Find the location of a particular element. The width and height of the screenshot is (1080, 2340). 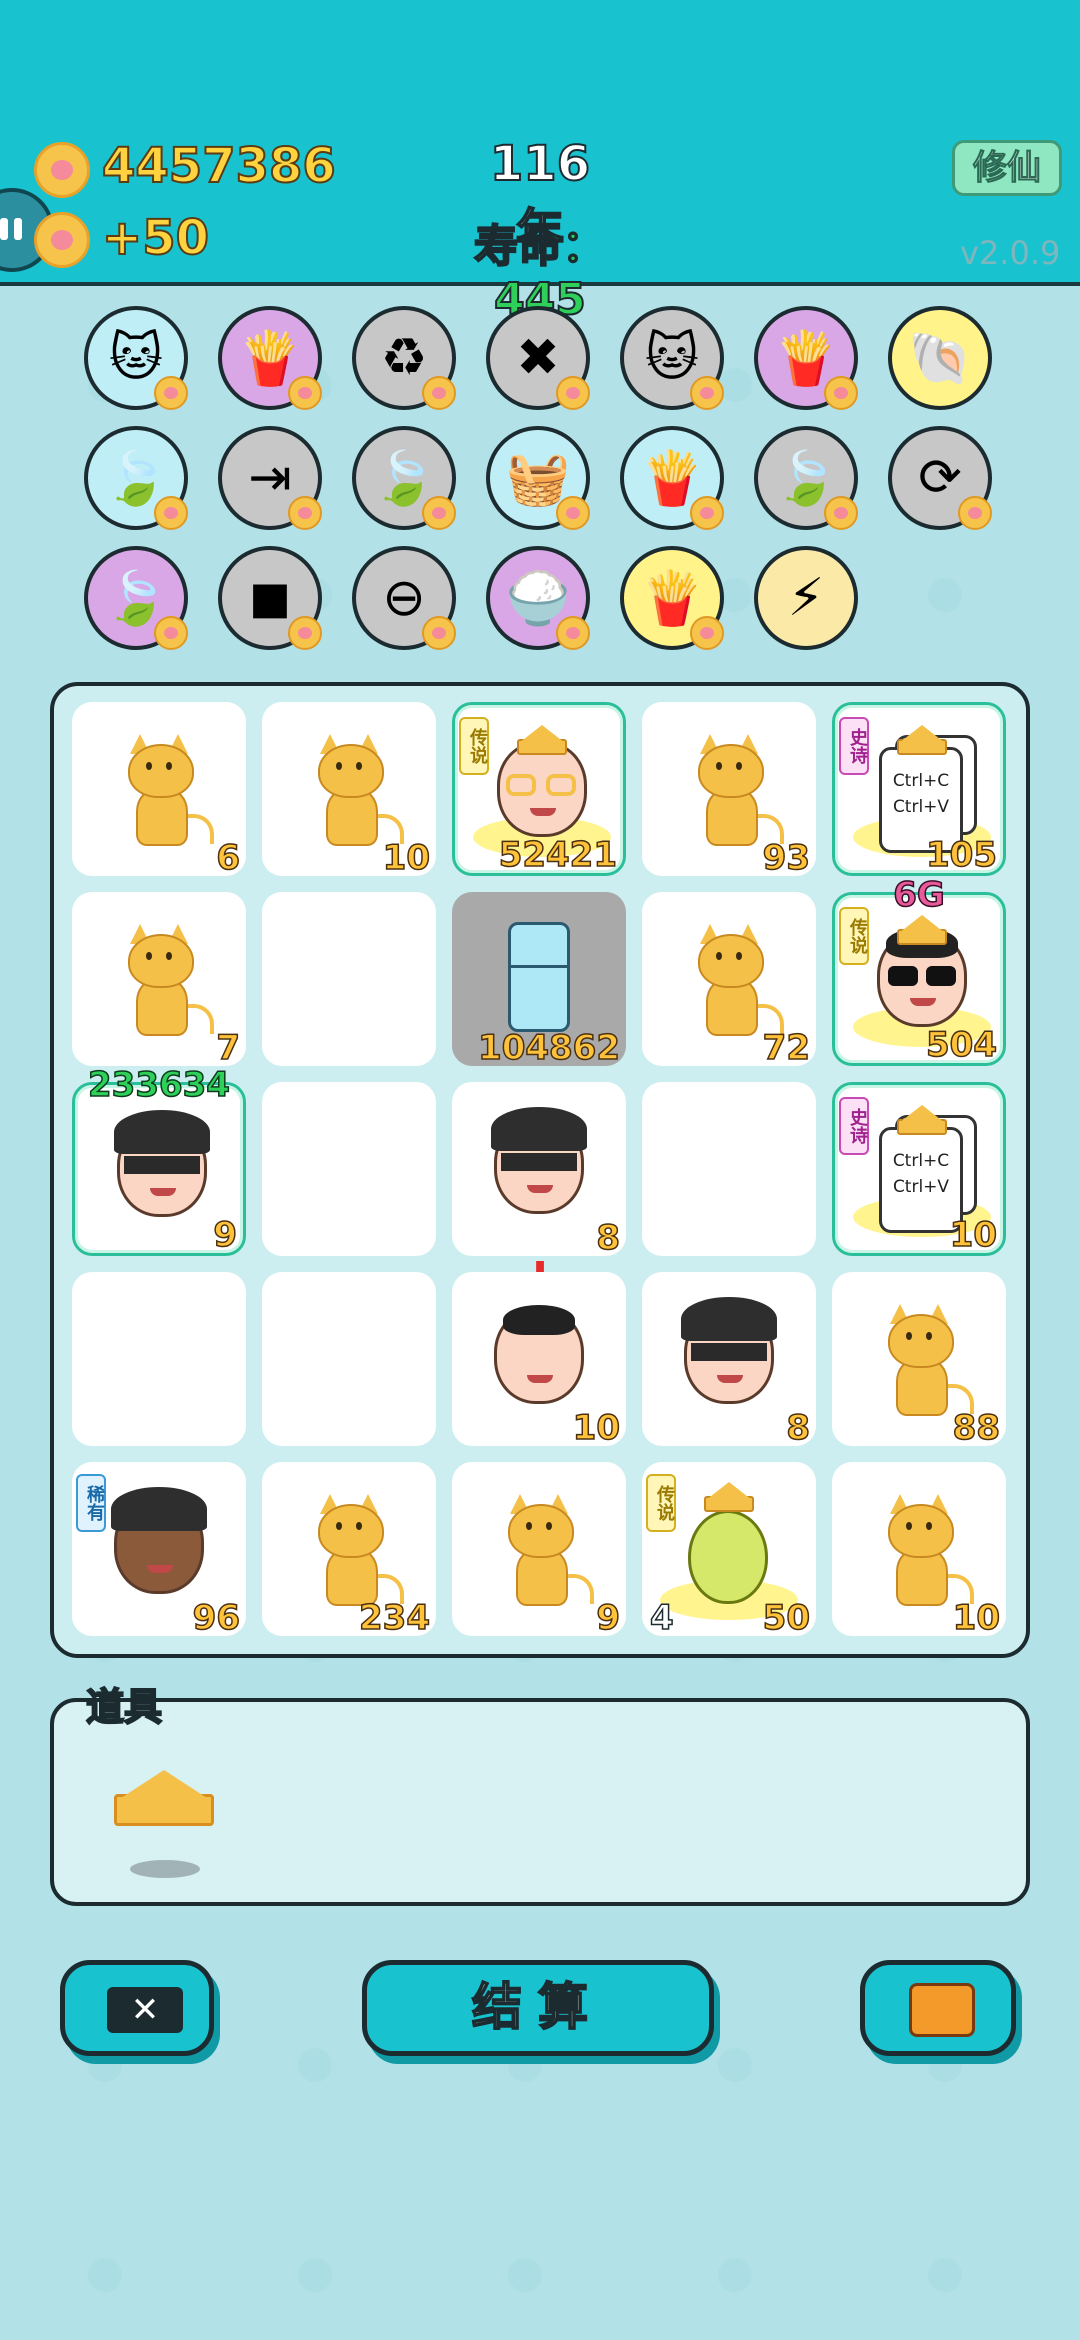

board-cell: 8 is located at coordinates (729, 1360).